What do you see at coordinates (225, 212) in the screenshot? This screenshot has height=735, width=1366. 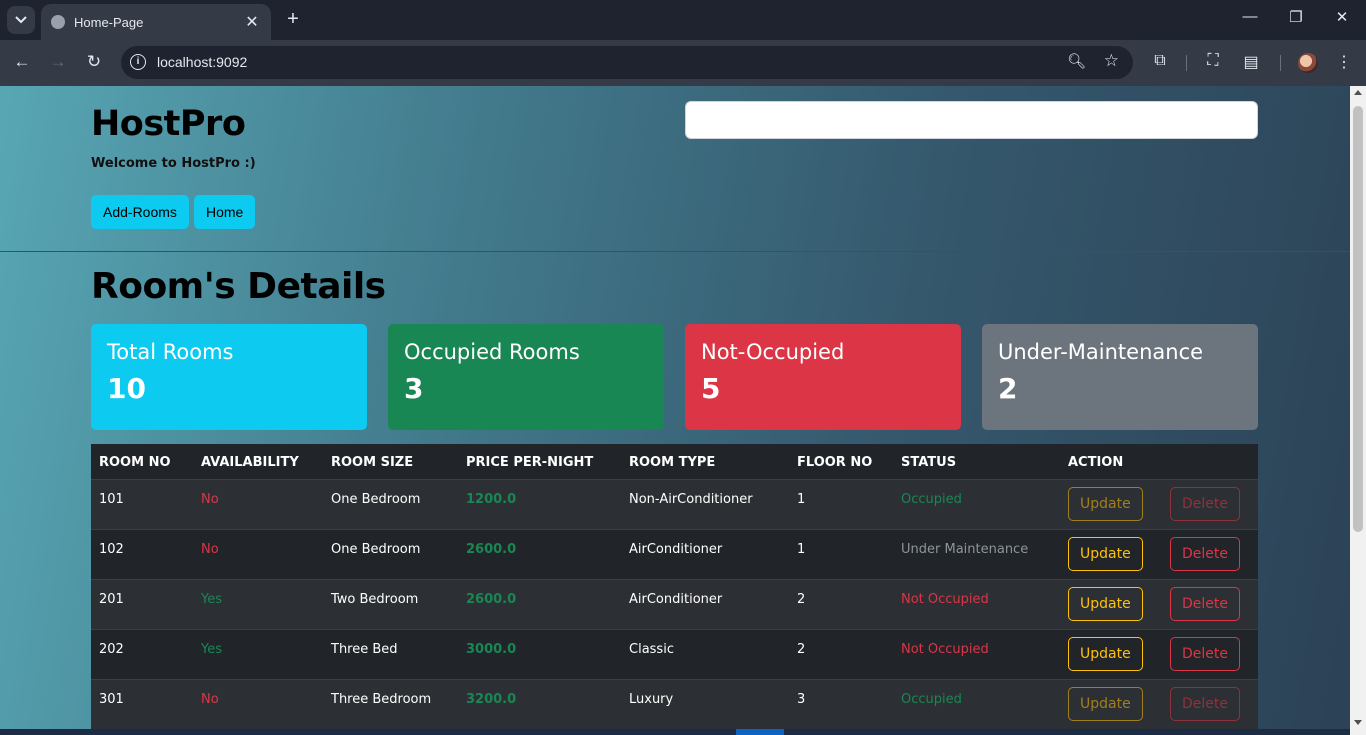 I see `home-button: Home` at bounding box center [225, 212].